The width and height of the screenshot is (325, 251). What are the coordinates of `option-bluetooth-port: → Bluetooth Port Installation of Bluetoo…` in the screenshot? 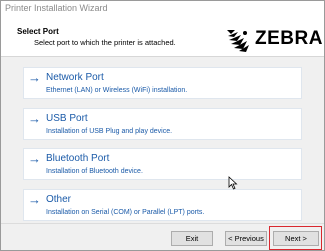 It's located at (162, 164).